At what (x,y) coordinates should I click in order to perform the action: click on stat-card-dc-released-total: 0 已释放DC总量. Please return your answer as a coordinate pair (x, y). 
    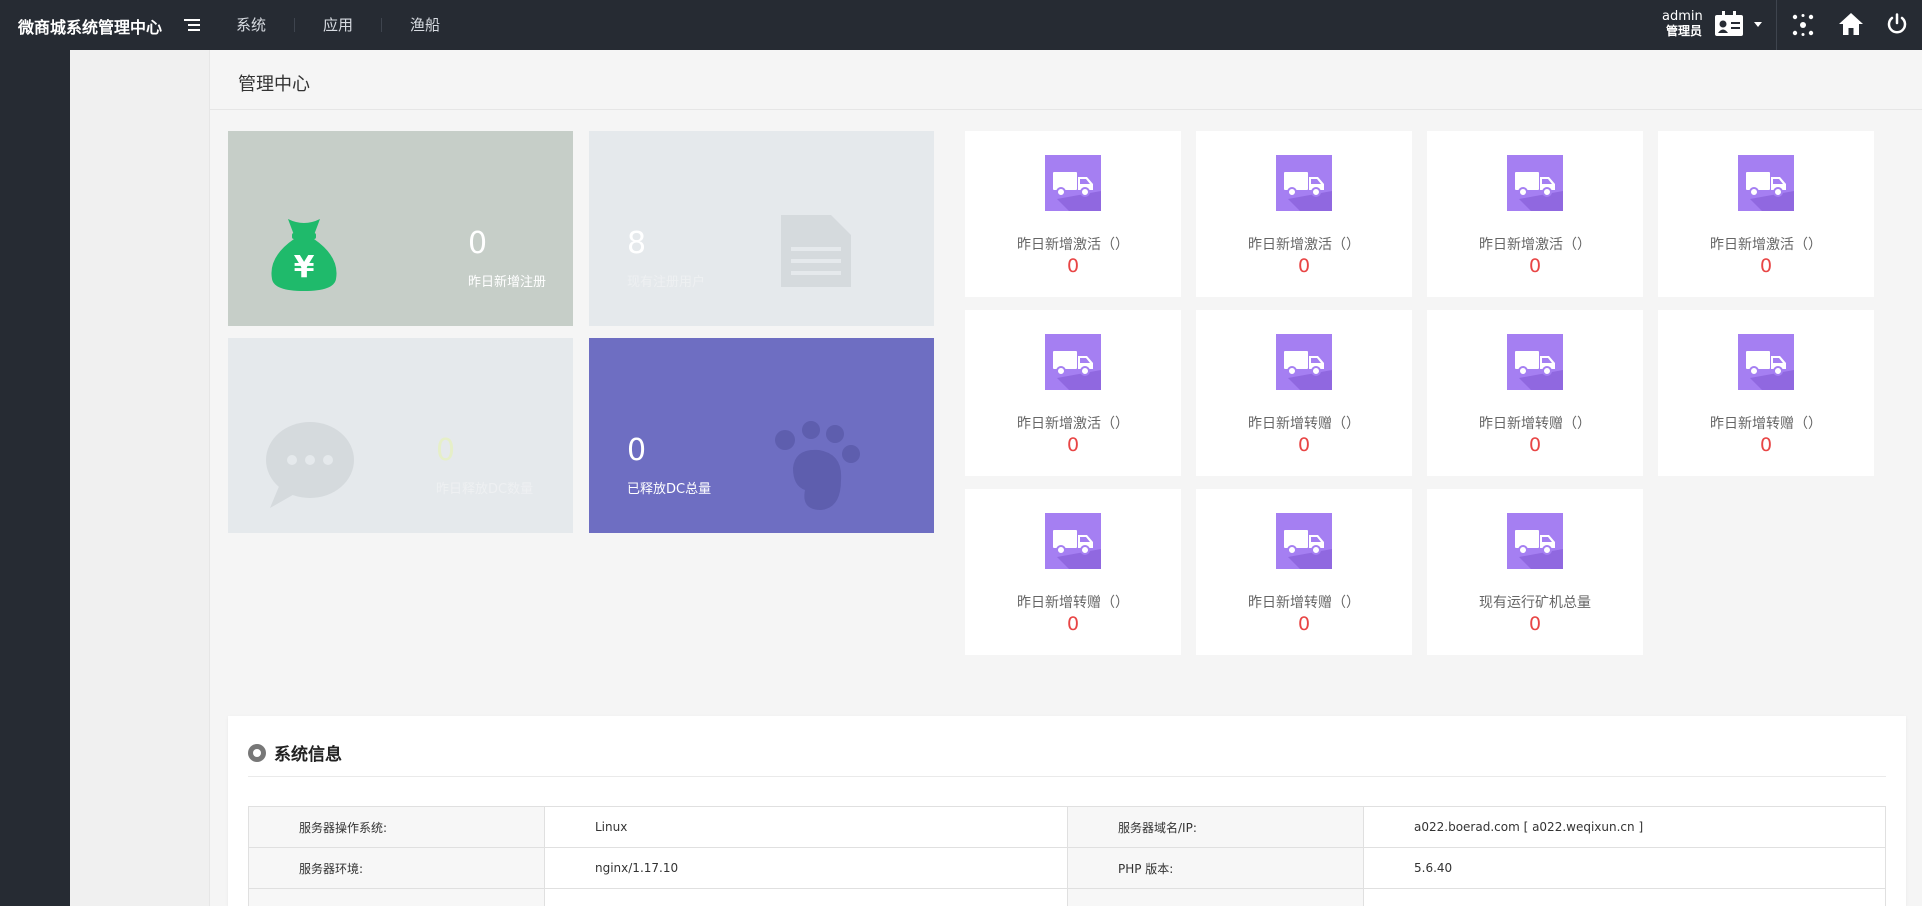
    Looking at the image, I should click on (761, 435).